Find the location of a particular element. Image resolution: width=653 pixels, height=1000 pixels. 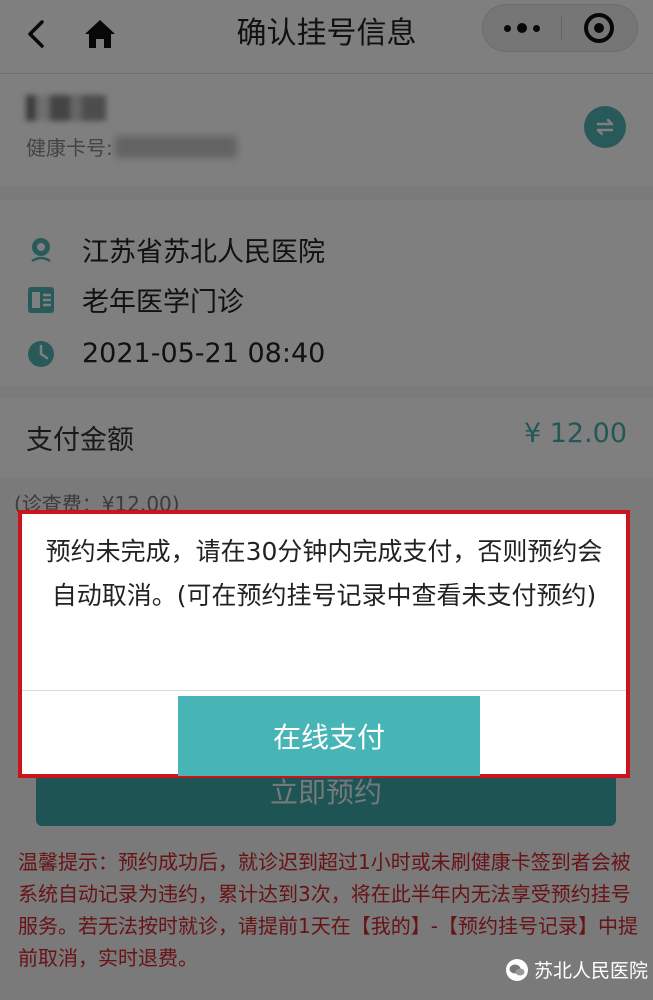

watermark: 苏北人民医院 is located at coordinates (577, 969).